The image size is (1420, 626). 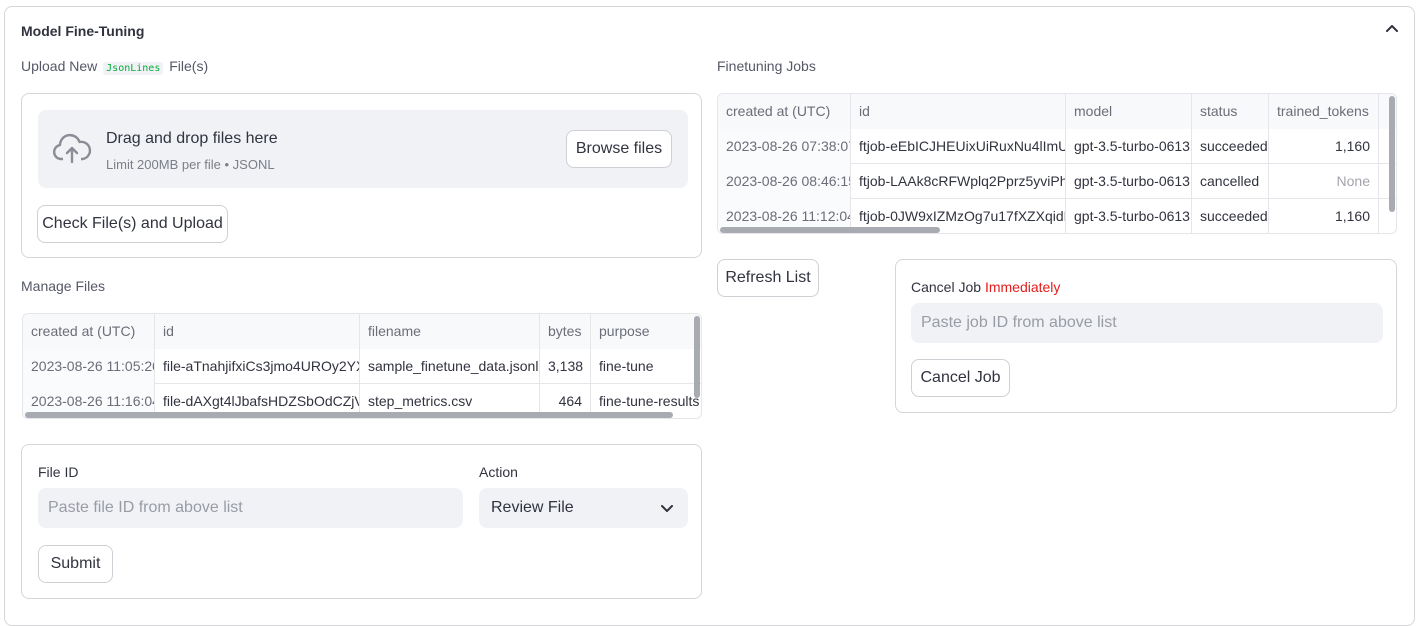 I want to click on file-action-form: File ID Action Review File Submit, so click(x=361, y=521).